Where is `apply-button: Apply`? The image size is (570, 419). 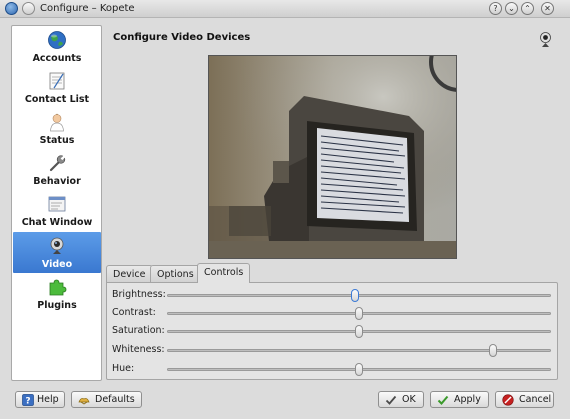
apply-button: Apply is located at coordinates (459, 399).